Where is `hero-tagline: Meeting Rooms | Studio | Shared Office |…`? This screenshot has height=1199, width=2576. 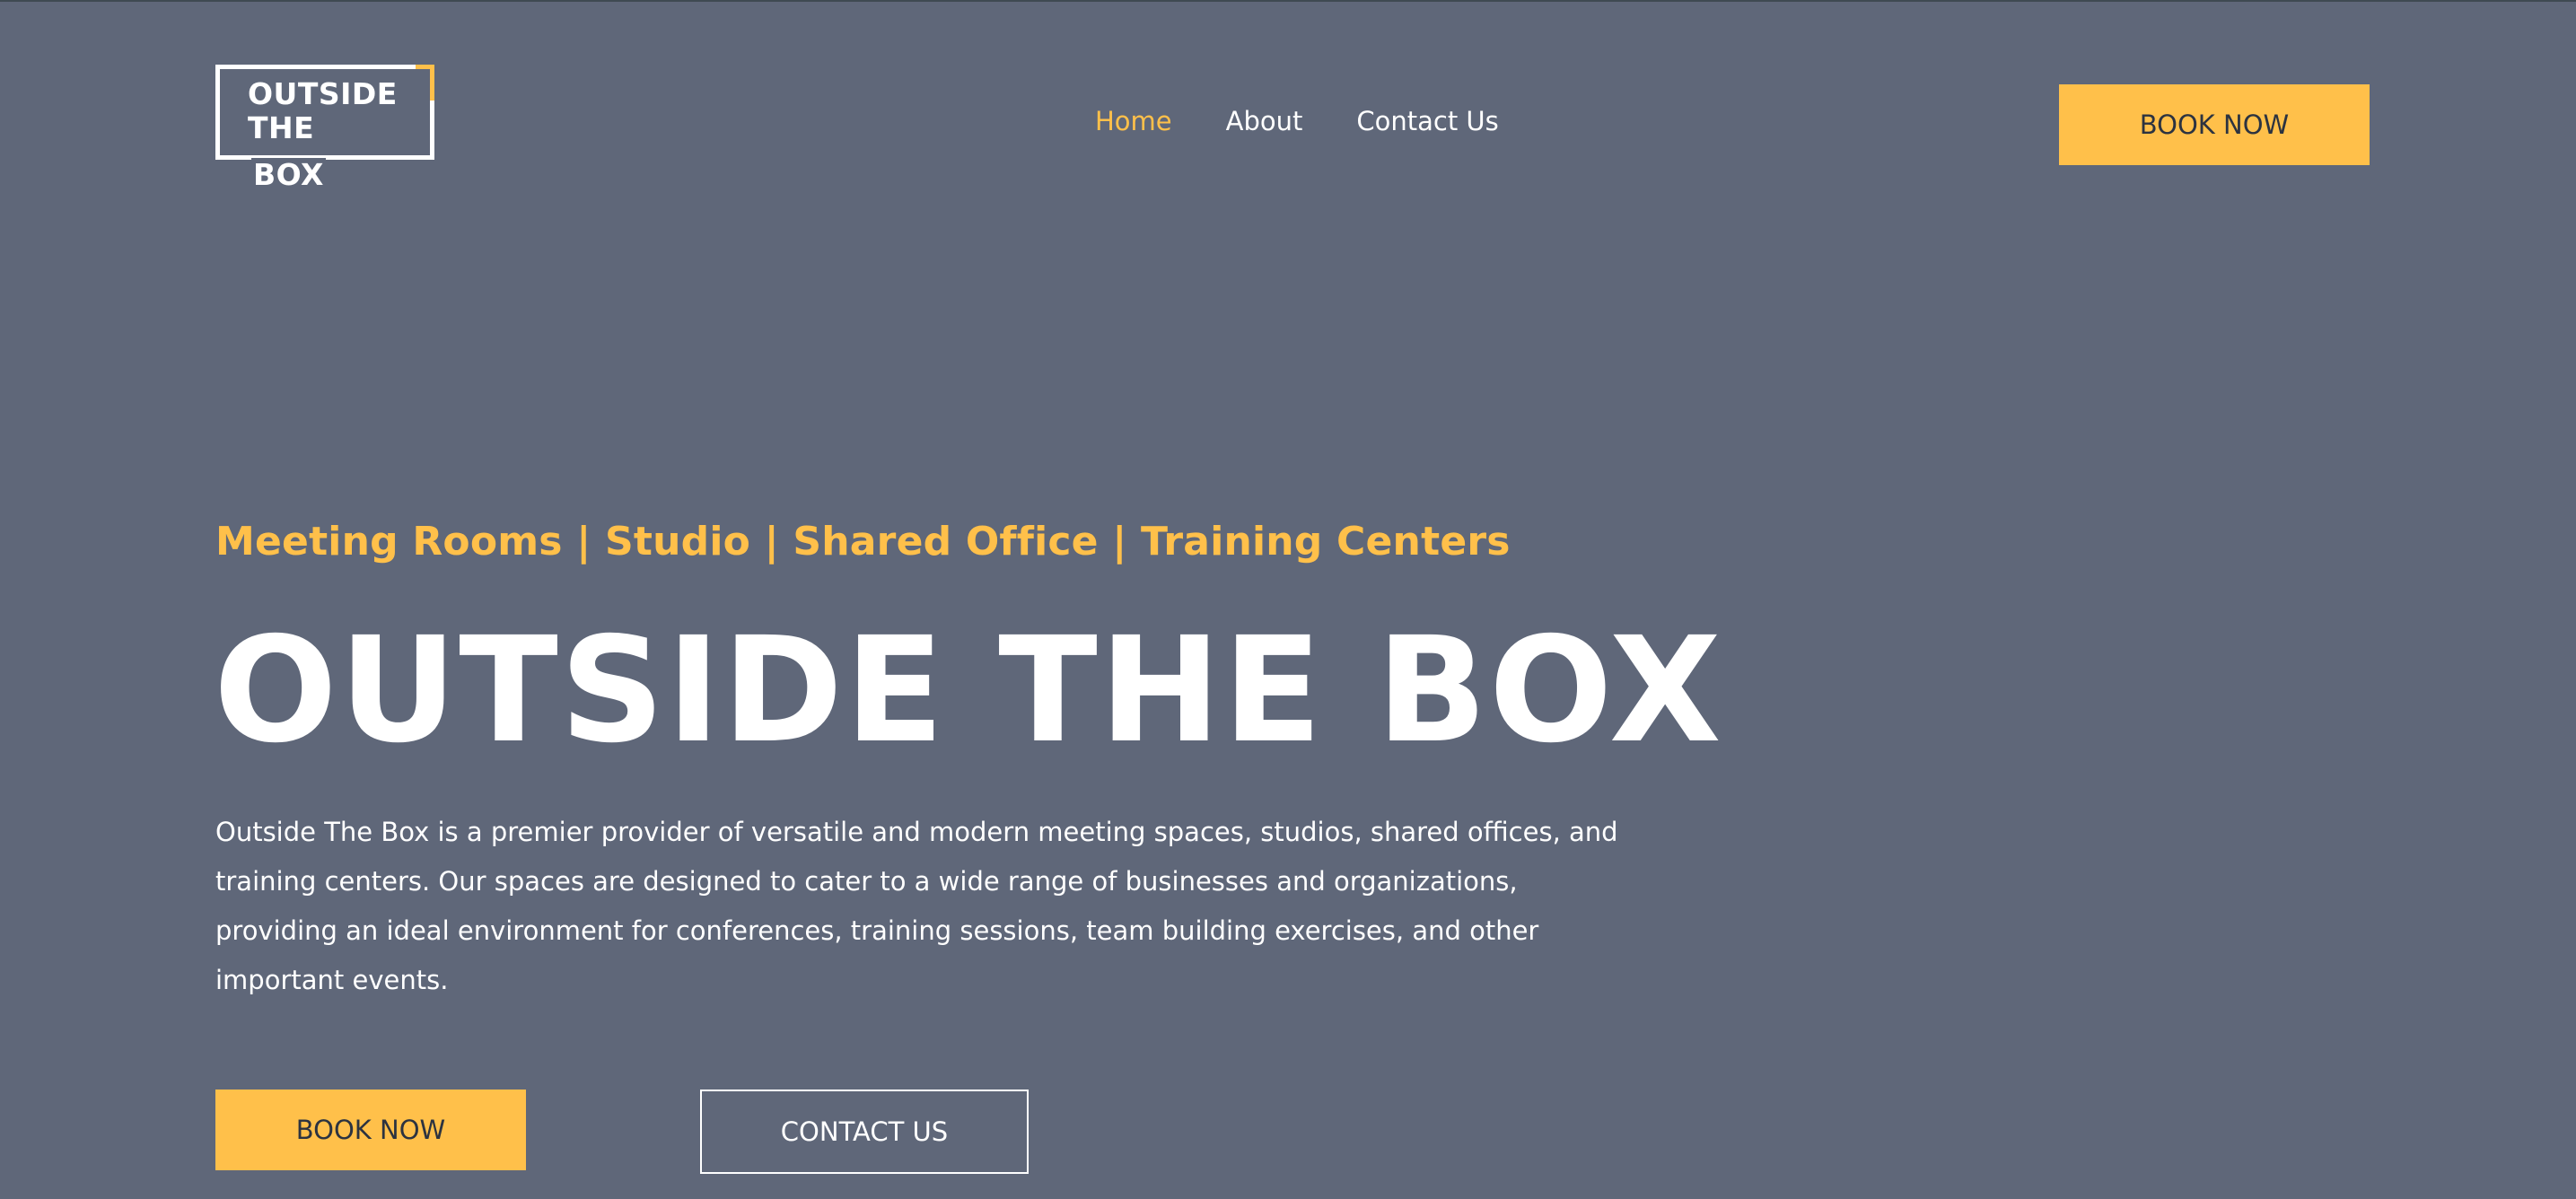 hero-tagline: Meeting Rooms | Studio | Shared Office |… is located at coordinates (863, 542).